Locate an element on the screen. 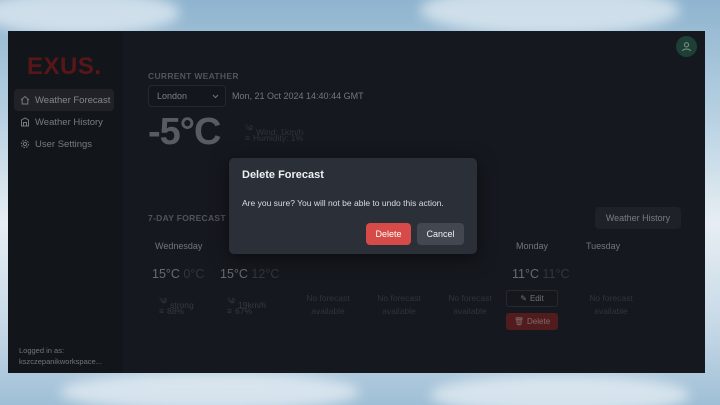 Image resolution: width=720 pixels, height=405 pixels. dialog-title: Delete Forecast is located at coordinates (283, 175).